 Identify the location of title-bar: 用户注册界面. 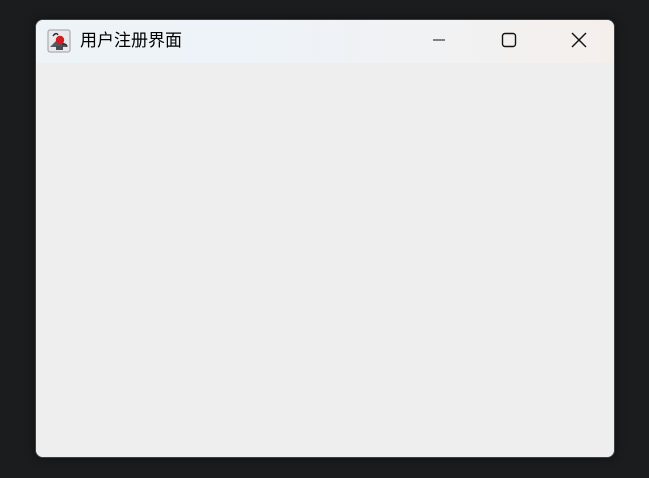
(325, 41).